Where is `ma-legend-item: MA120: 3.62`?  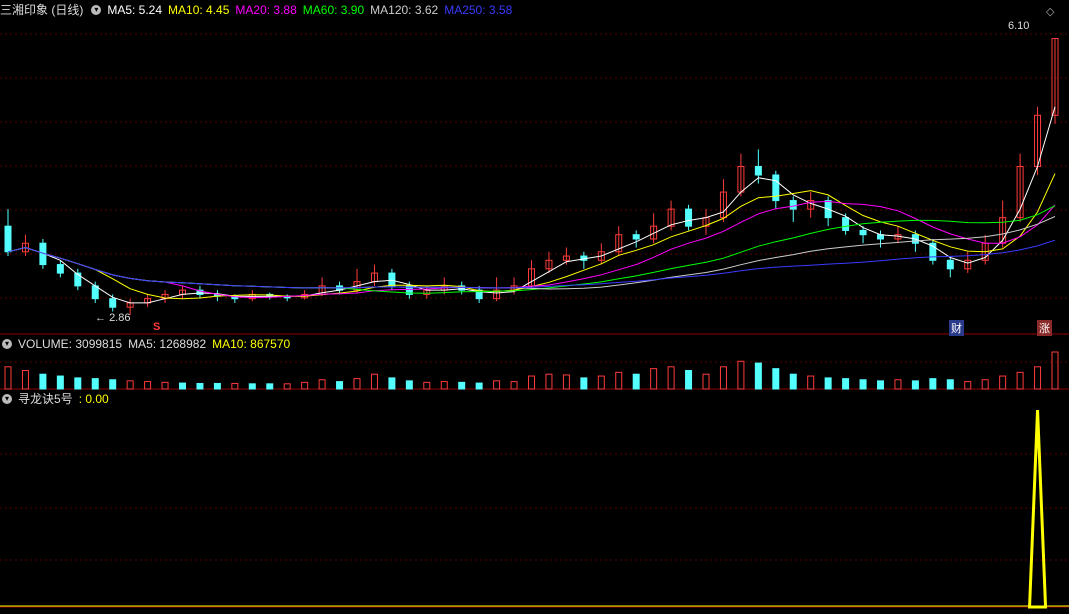
ma-legend-item: MA120: 3.62 is located at coordinates (404, 10).